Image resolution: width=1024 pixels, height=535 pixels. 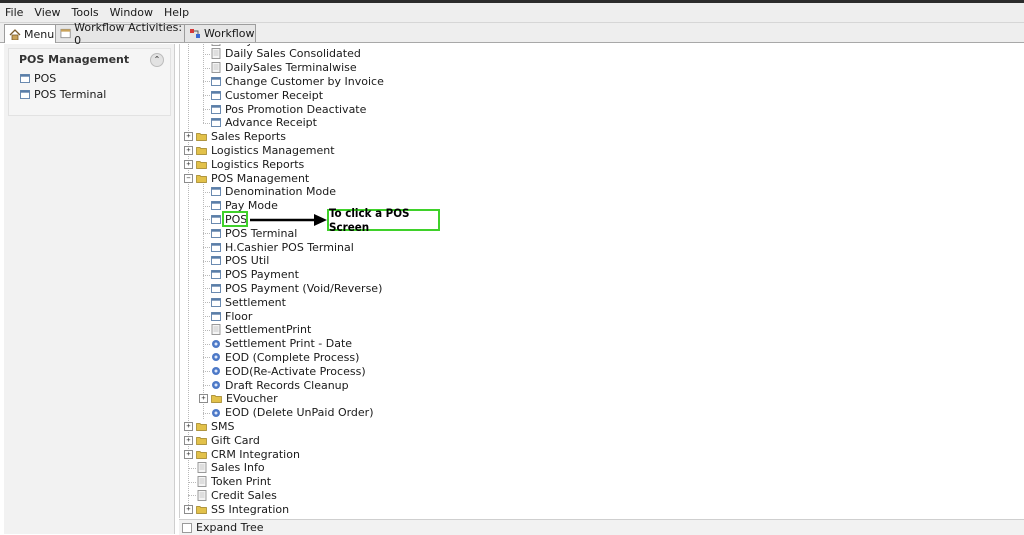 I want to click on tree-item-label: Floor, so click(x=239, y=316).